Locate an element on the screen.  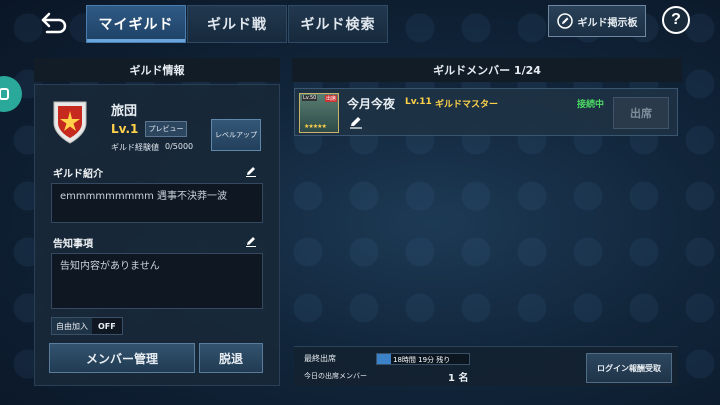
guild-exp-value: 0/5000 is located at coordinates (179, 146).